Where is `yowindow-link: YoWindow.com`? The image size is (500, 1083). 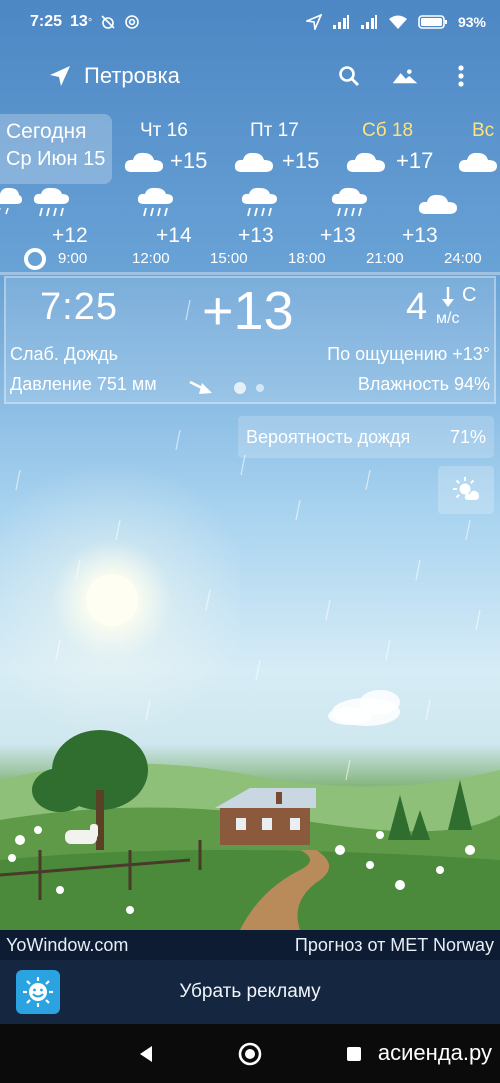
yowindow-link: YoWindow.com is located at coordinates (67, 945).